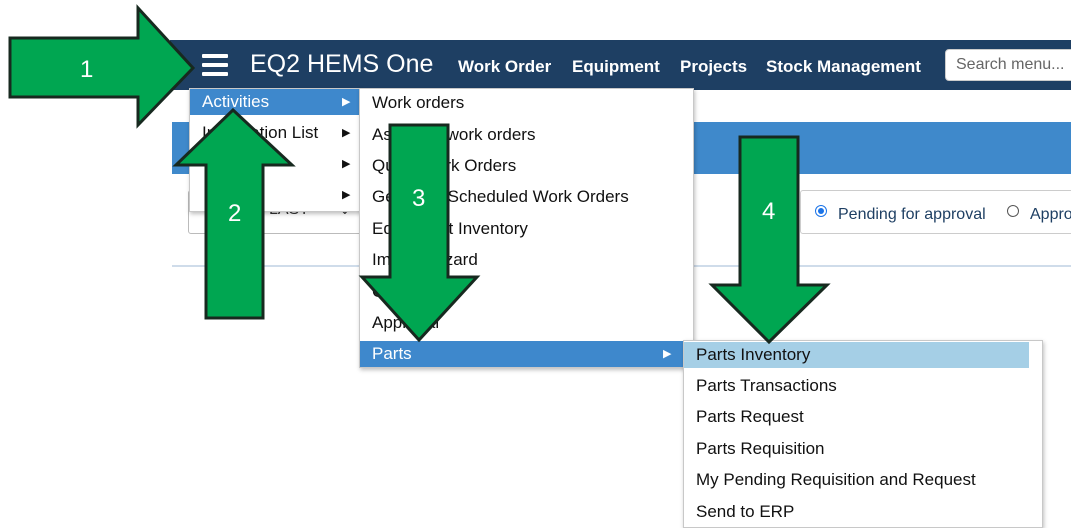 This screenshot has height=528, width=1071. I want to click on step-2-label: 2, so click(235, 213).